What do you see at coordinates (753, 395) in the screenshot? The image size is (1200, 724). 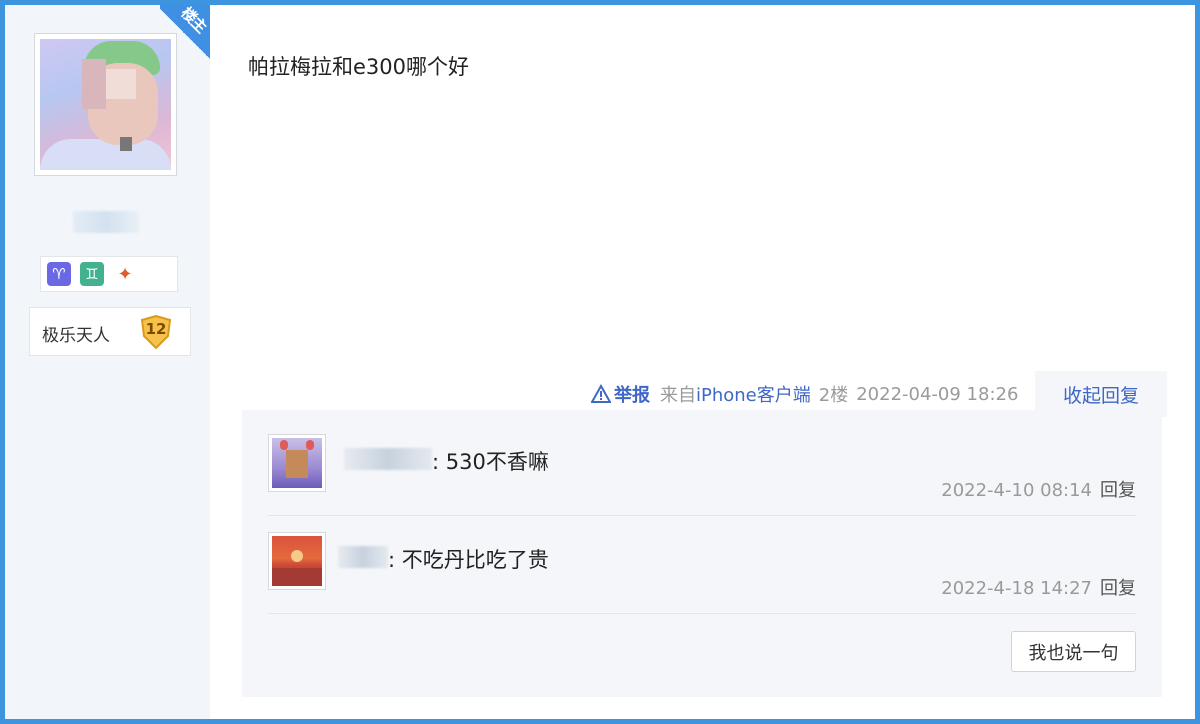 I see `client-link: iPhone客户端` at bounding box center [753, 395].